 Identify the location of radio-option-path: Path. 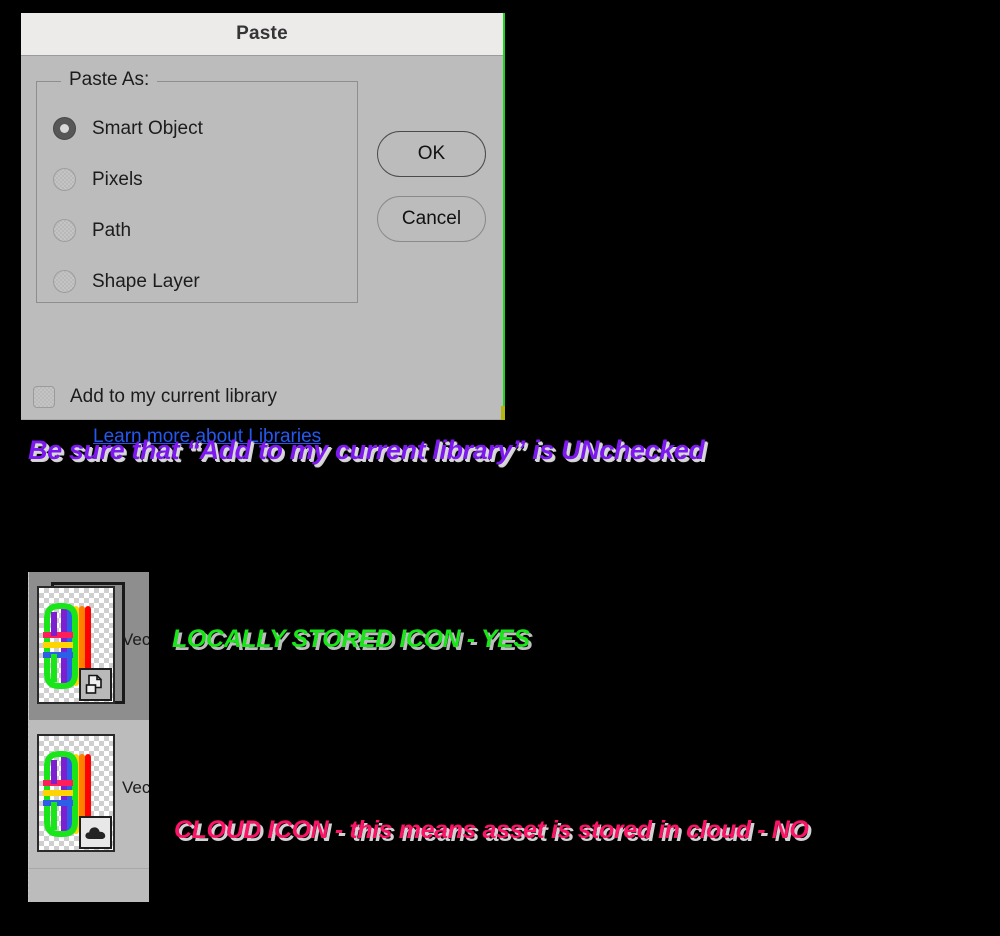
(92, 230).